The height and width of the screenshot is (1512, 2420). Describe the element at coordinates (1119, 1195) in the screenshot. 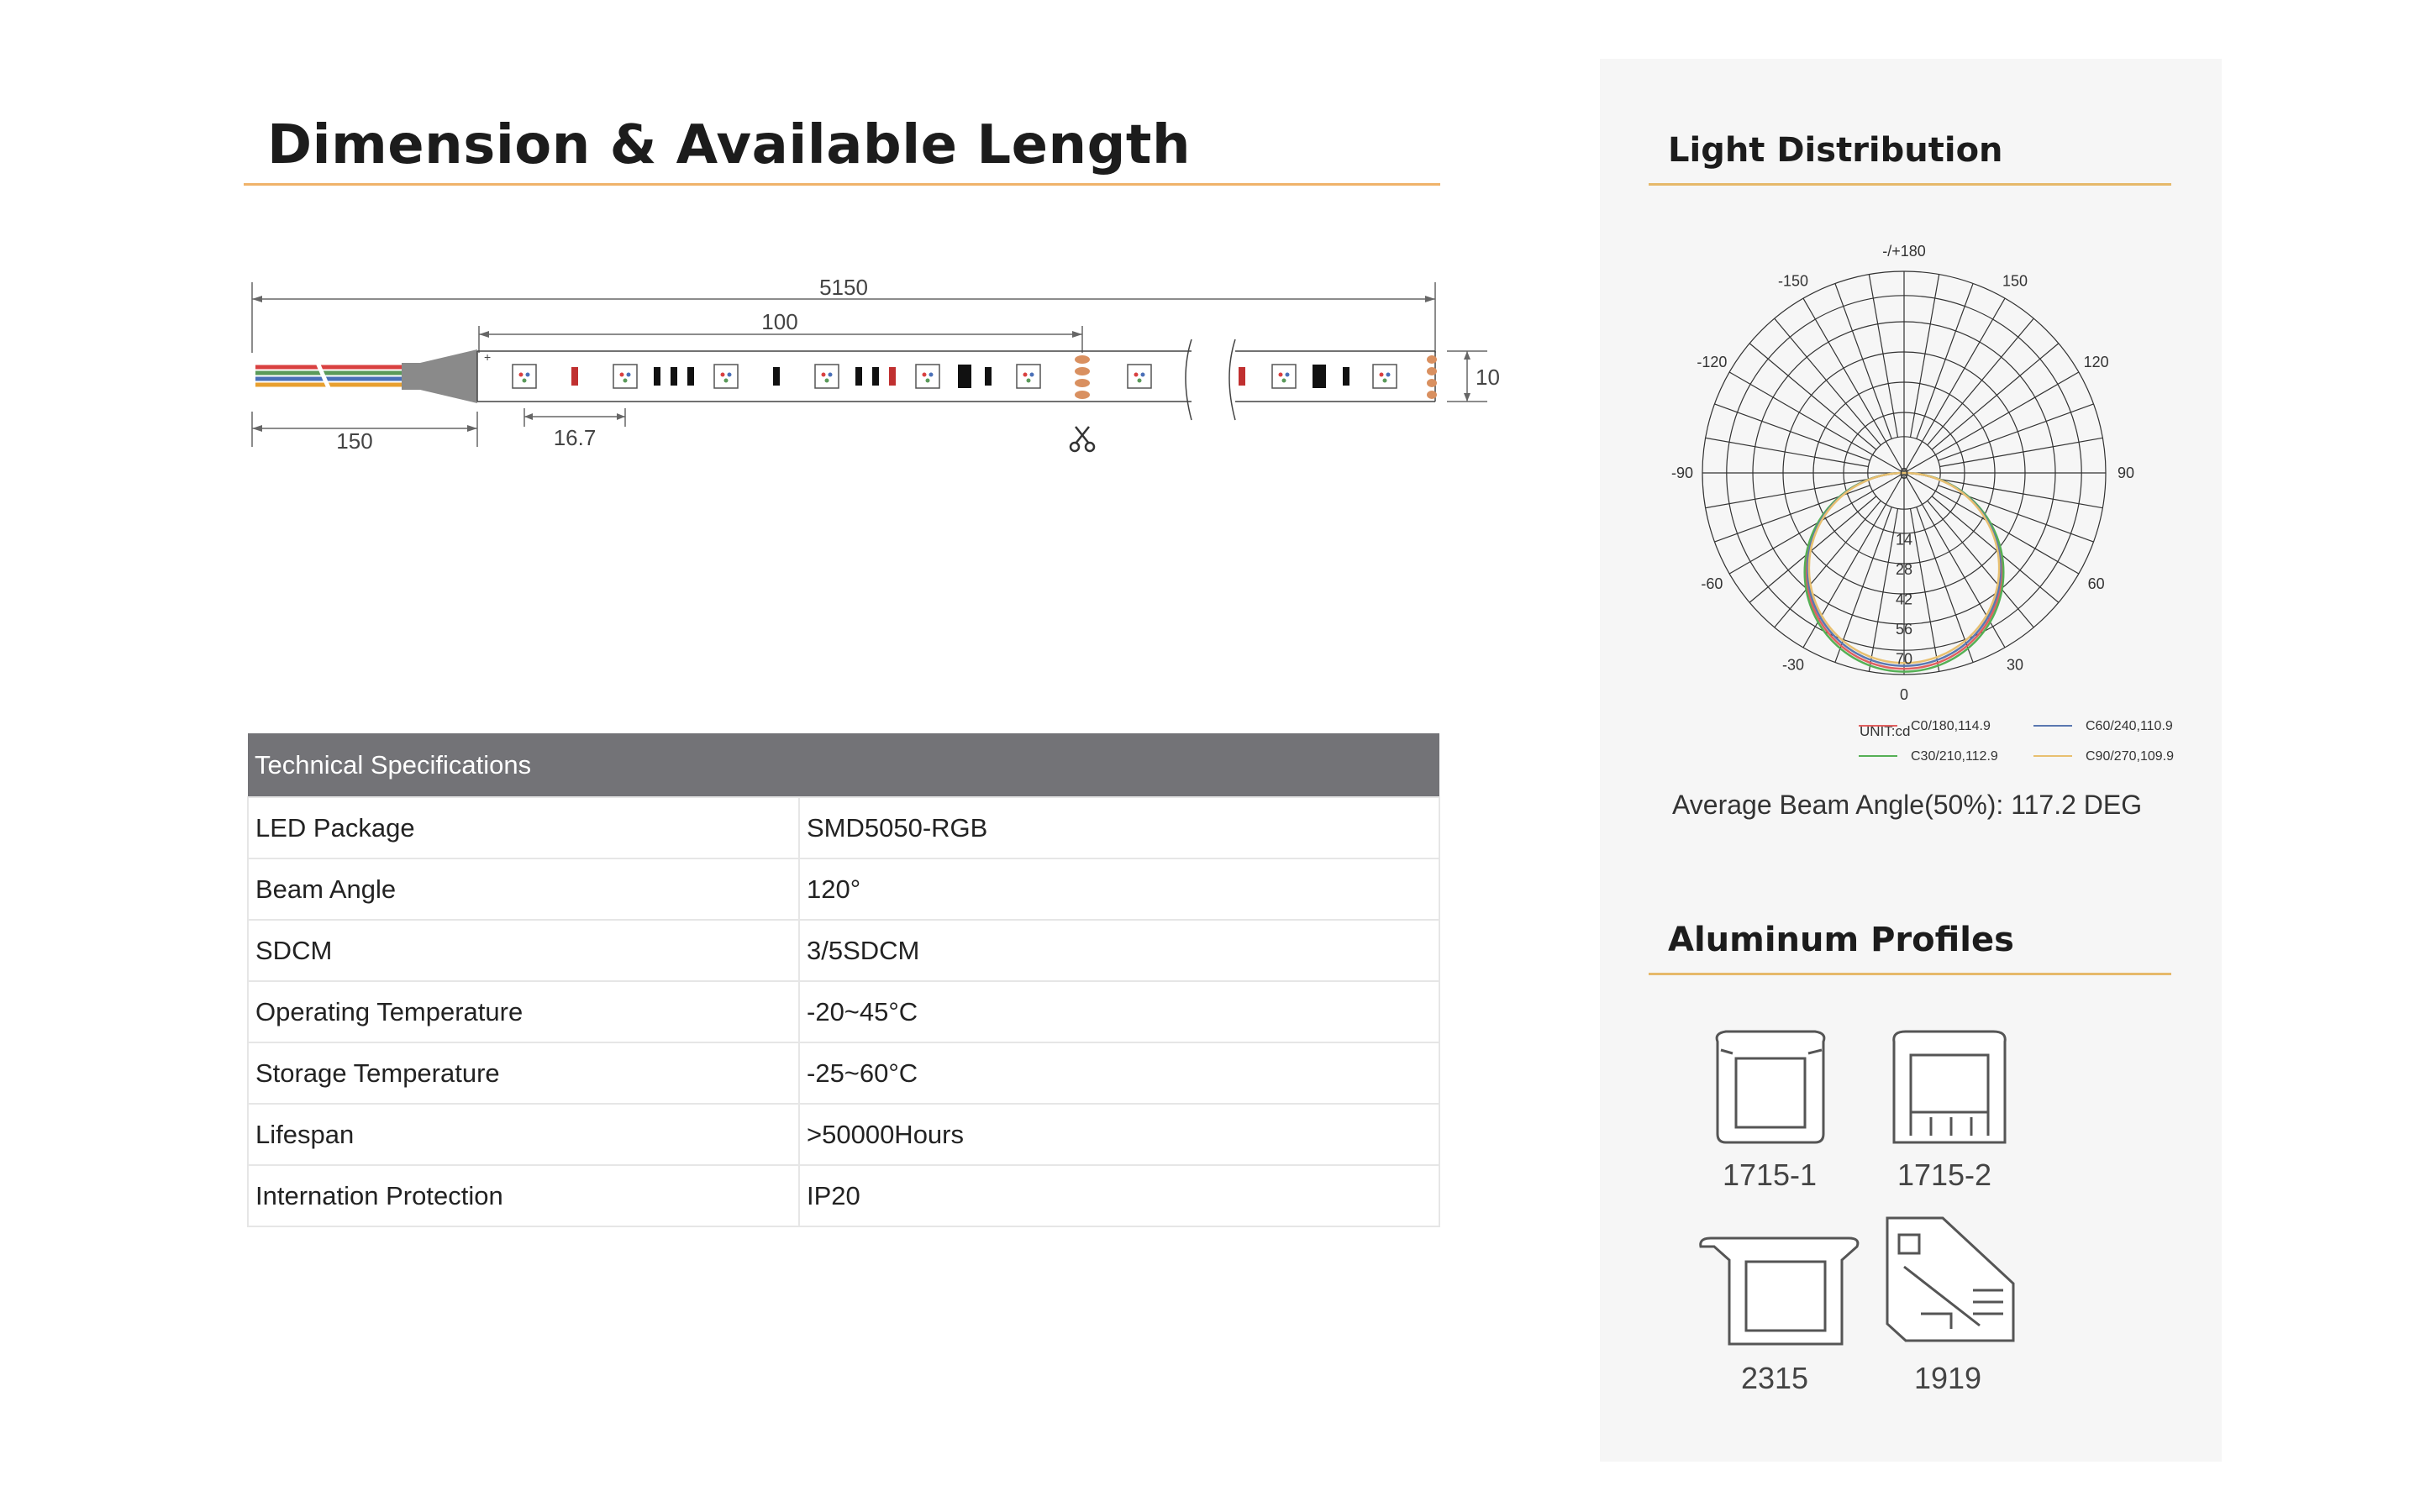

I see `spec-value: IP20` at that location.